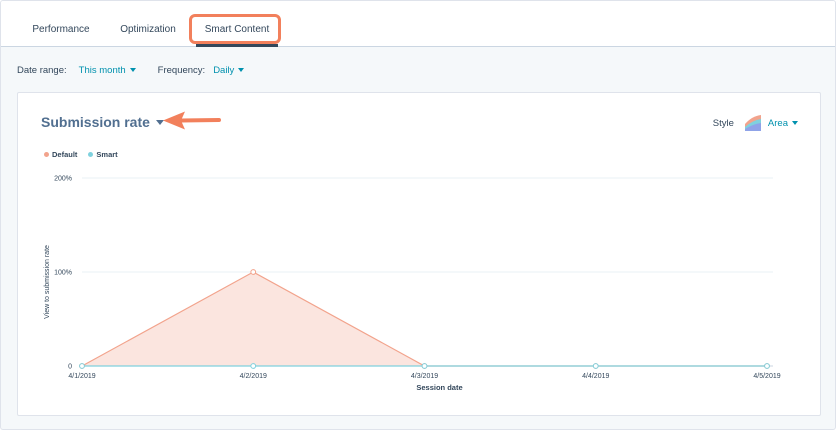 The width and height of the screenshot is (836, 430). What do you see at coordinates (237, 24) in the screenshot?
I see `tab-smart-content: Smart Content` at bounding box center [237, 24].